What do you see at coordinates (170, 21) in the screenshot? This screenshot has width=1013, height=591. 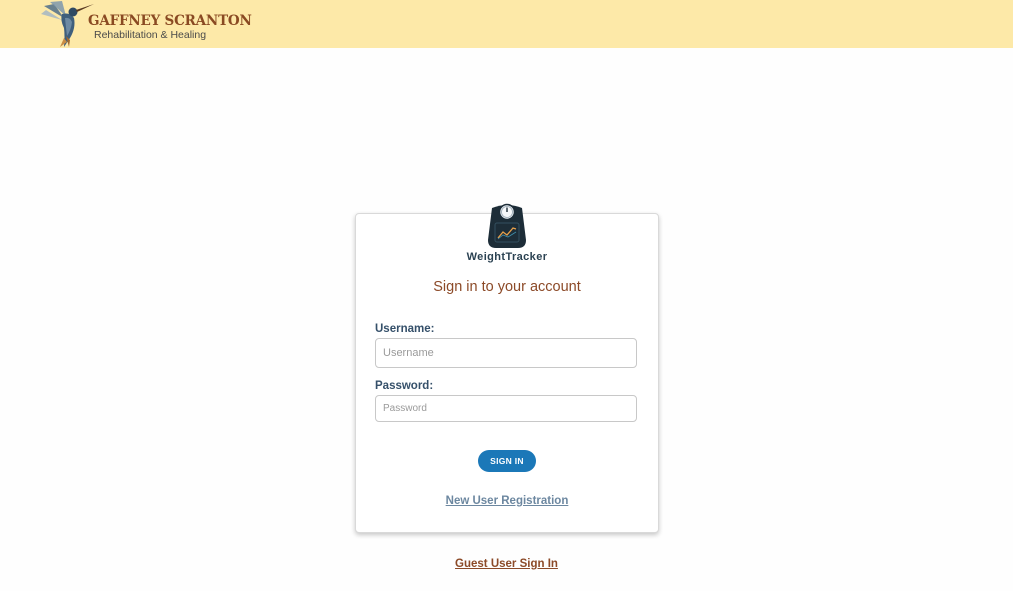 I see `brand-name: GAFFNEY SCRANTON` at bounding box center [170, 21].